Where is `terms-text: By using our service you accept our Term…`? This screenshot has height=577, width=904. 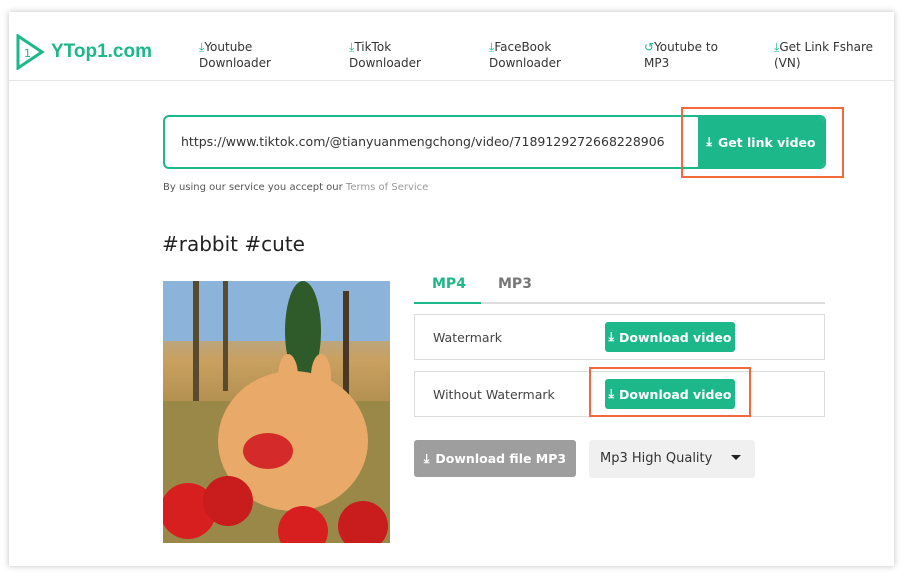
terms-text: By using our service you accept our Term… is located at coordinates (295, 187).